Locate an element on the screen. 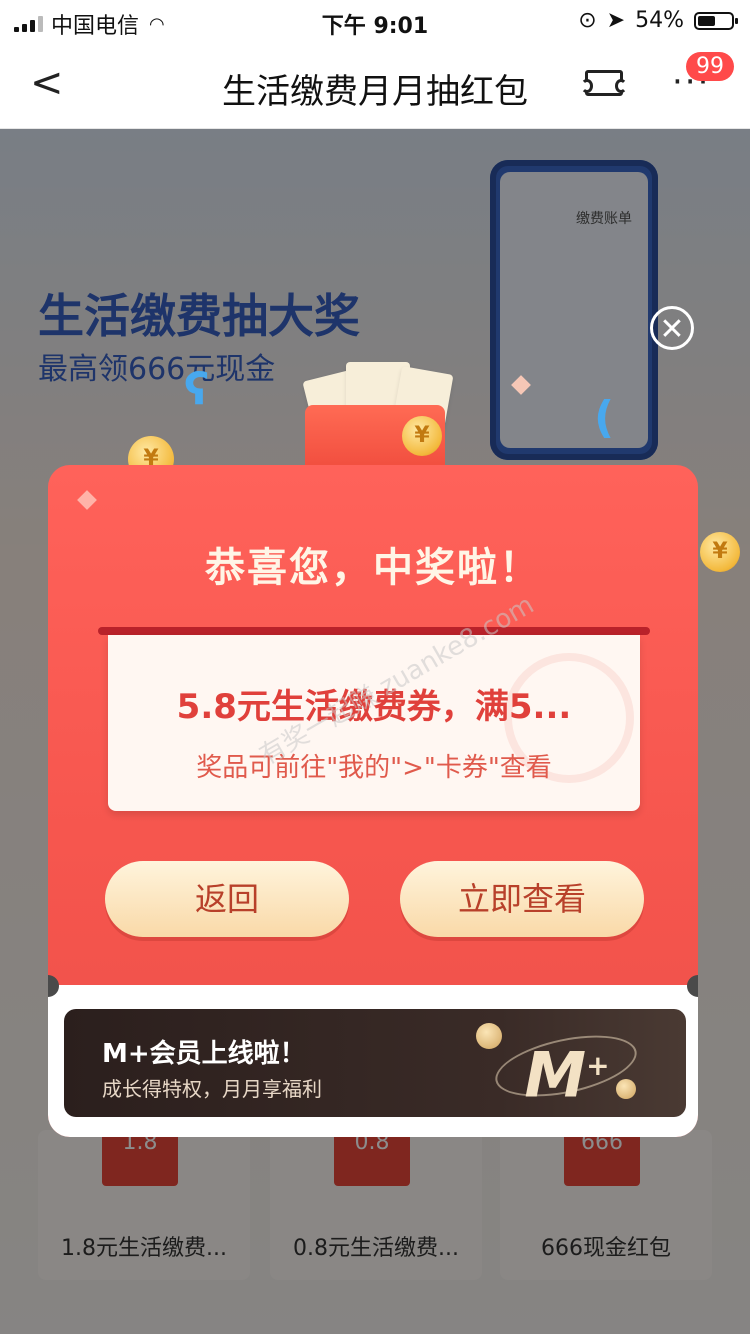 The image size is (750, 1334). rotation-lock-icon: ⊙ is located at coordinates (587, 20).